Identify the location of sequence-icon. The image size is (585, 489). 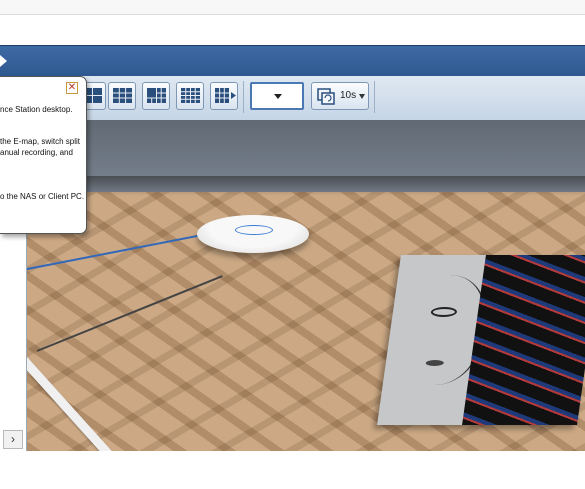
(326, 96).